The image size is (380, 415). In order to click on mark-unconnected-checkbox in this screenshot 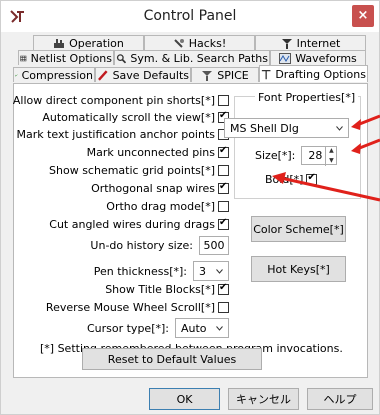, I will do `click(223, 151)`.